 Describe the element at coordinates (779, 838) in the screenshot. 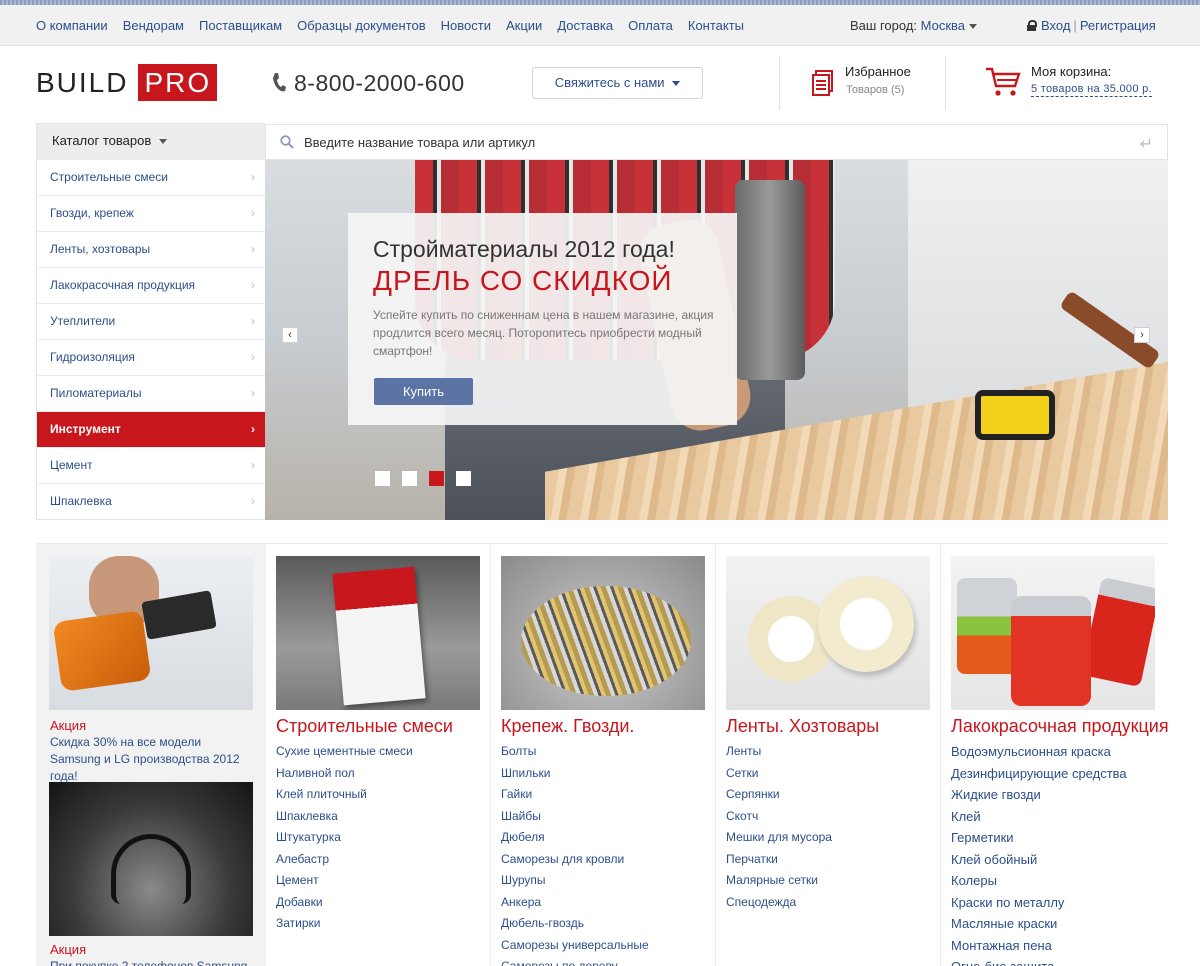

I see `category-link: Мешки для мусора` at that location.